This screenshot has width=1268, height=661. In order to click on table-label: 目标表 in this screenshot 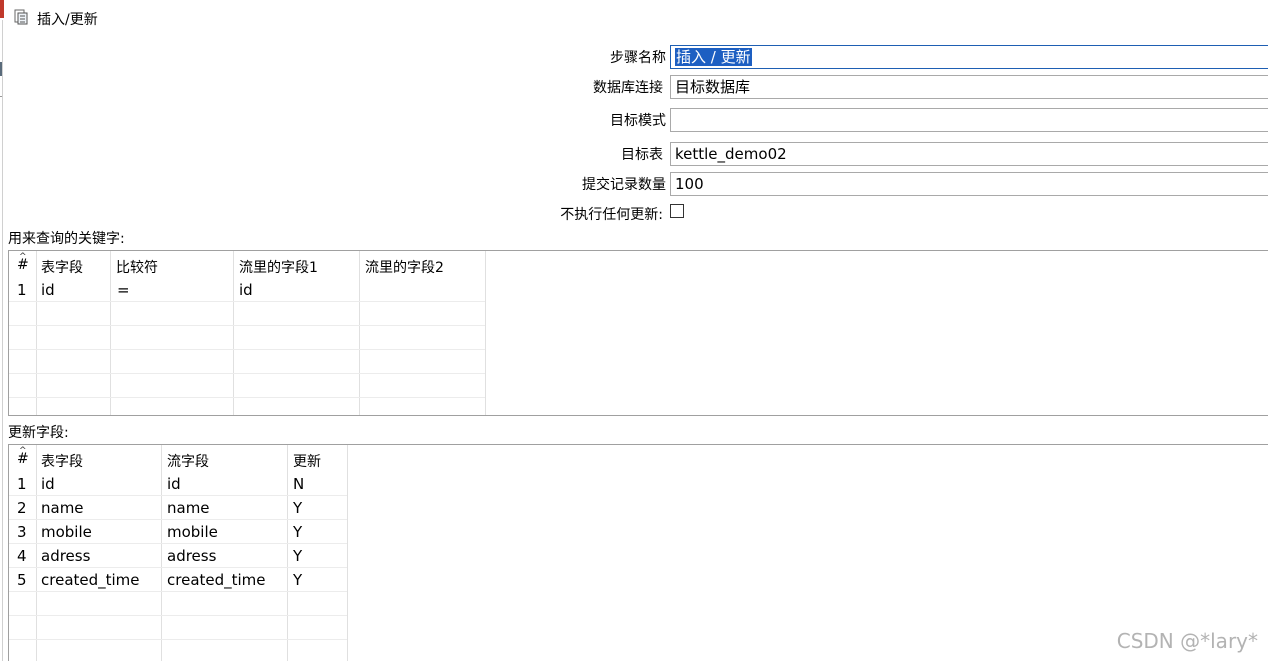, I will do `click(642, 155)`.